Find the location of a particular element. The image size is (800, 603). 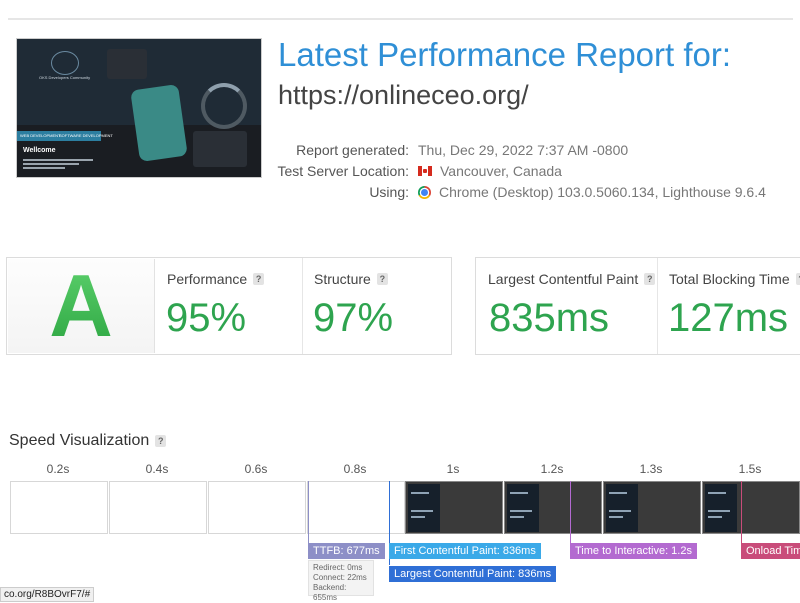

tti-line is located at coordinates (570, 512).